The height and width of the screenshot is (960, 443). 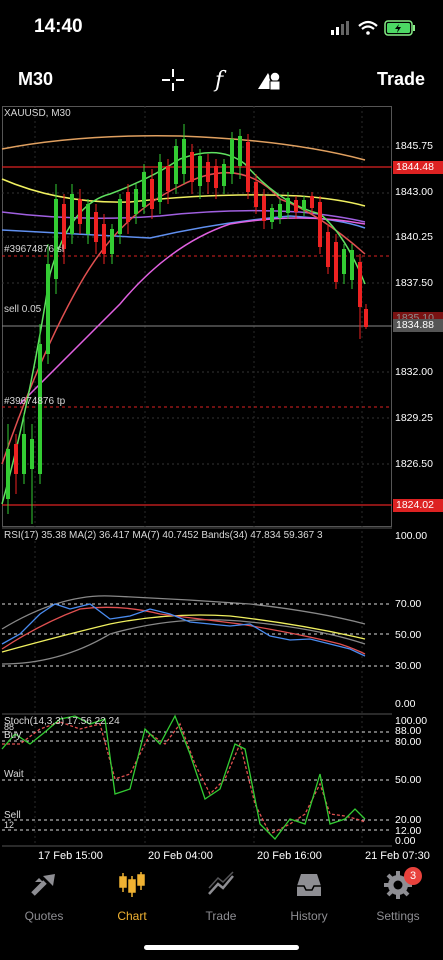 I want to click on chart-toolbar: M30 f Trade, so click(x=221, y=80).